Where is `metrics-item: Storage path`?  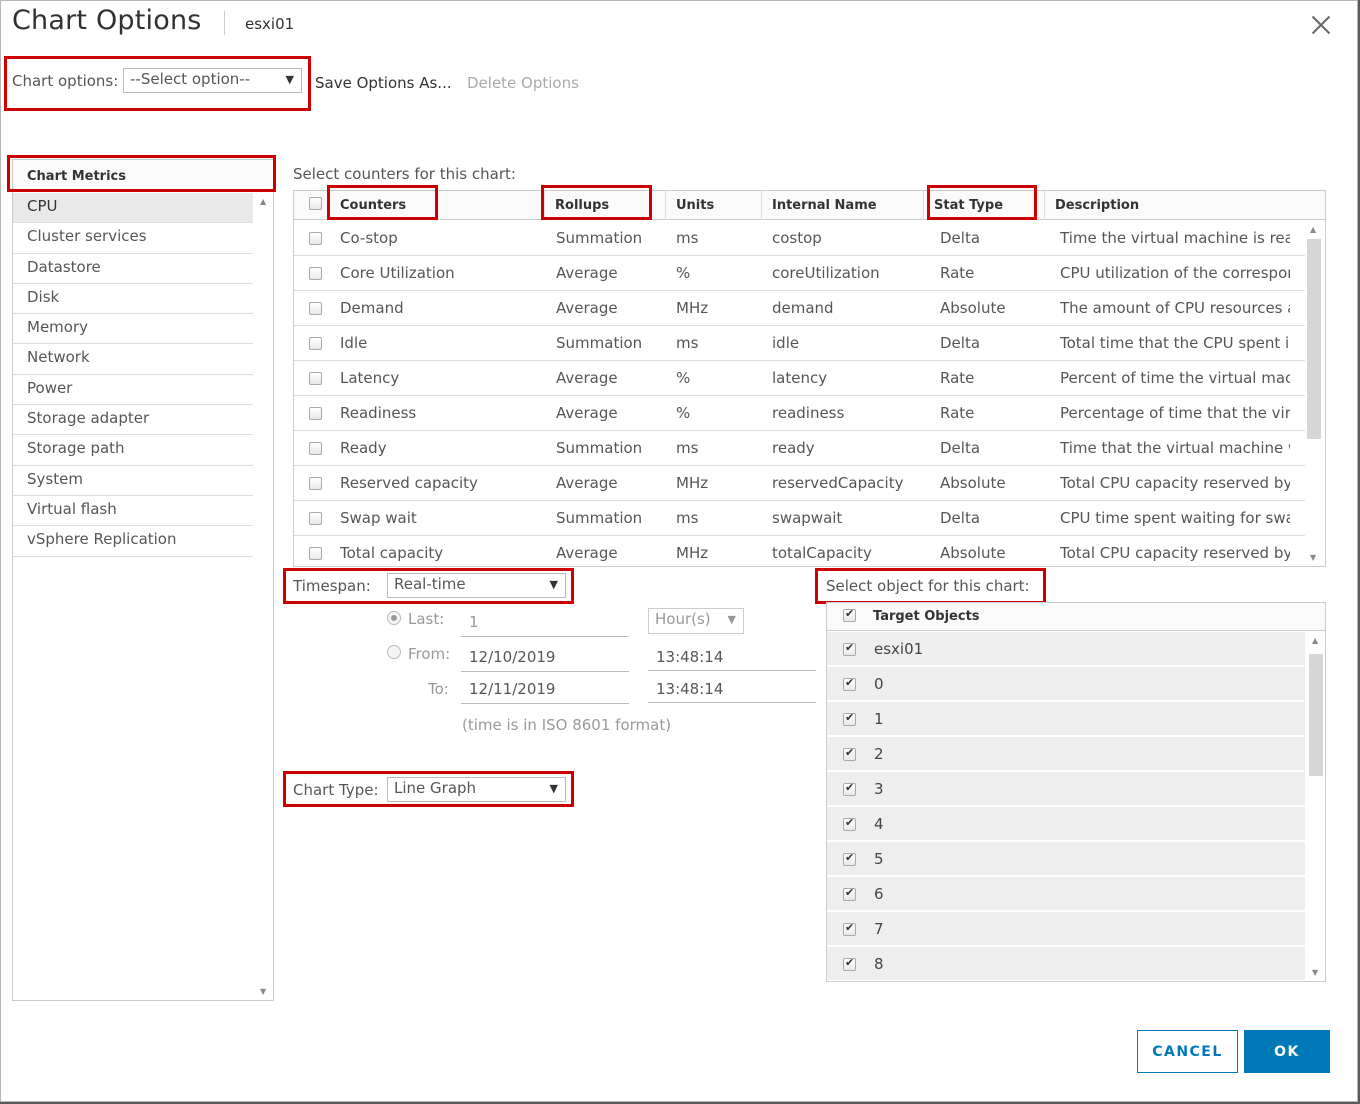
metrics-item: Storage path is located at coordinates (133, 450).